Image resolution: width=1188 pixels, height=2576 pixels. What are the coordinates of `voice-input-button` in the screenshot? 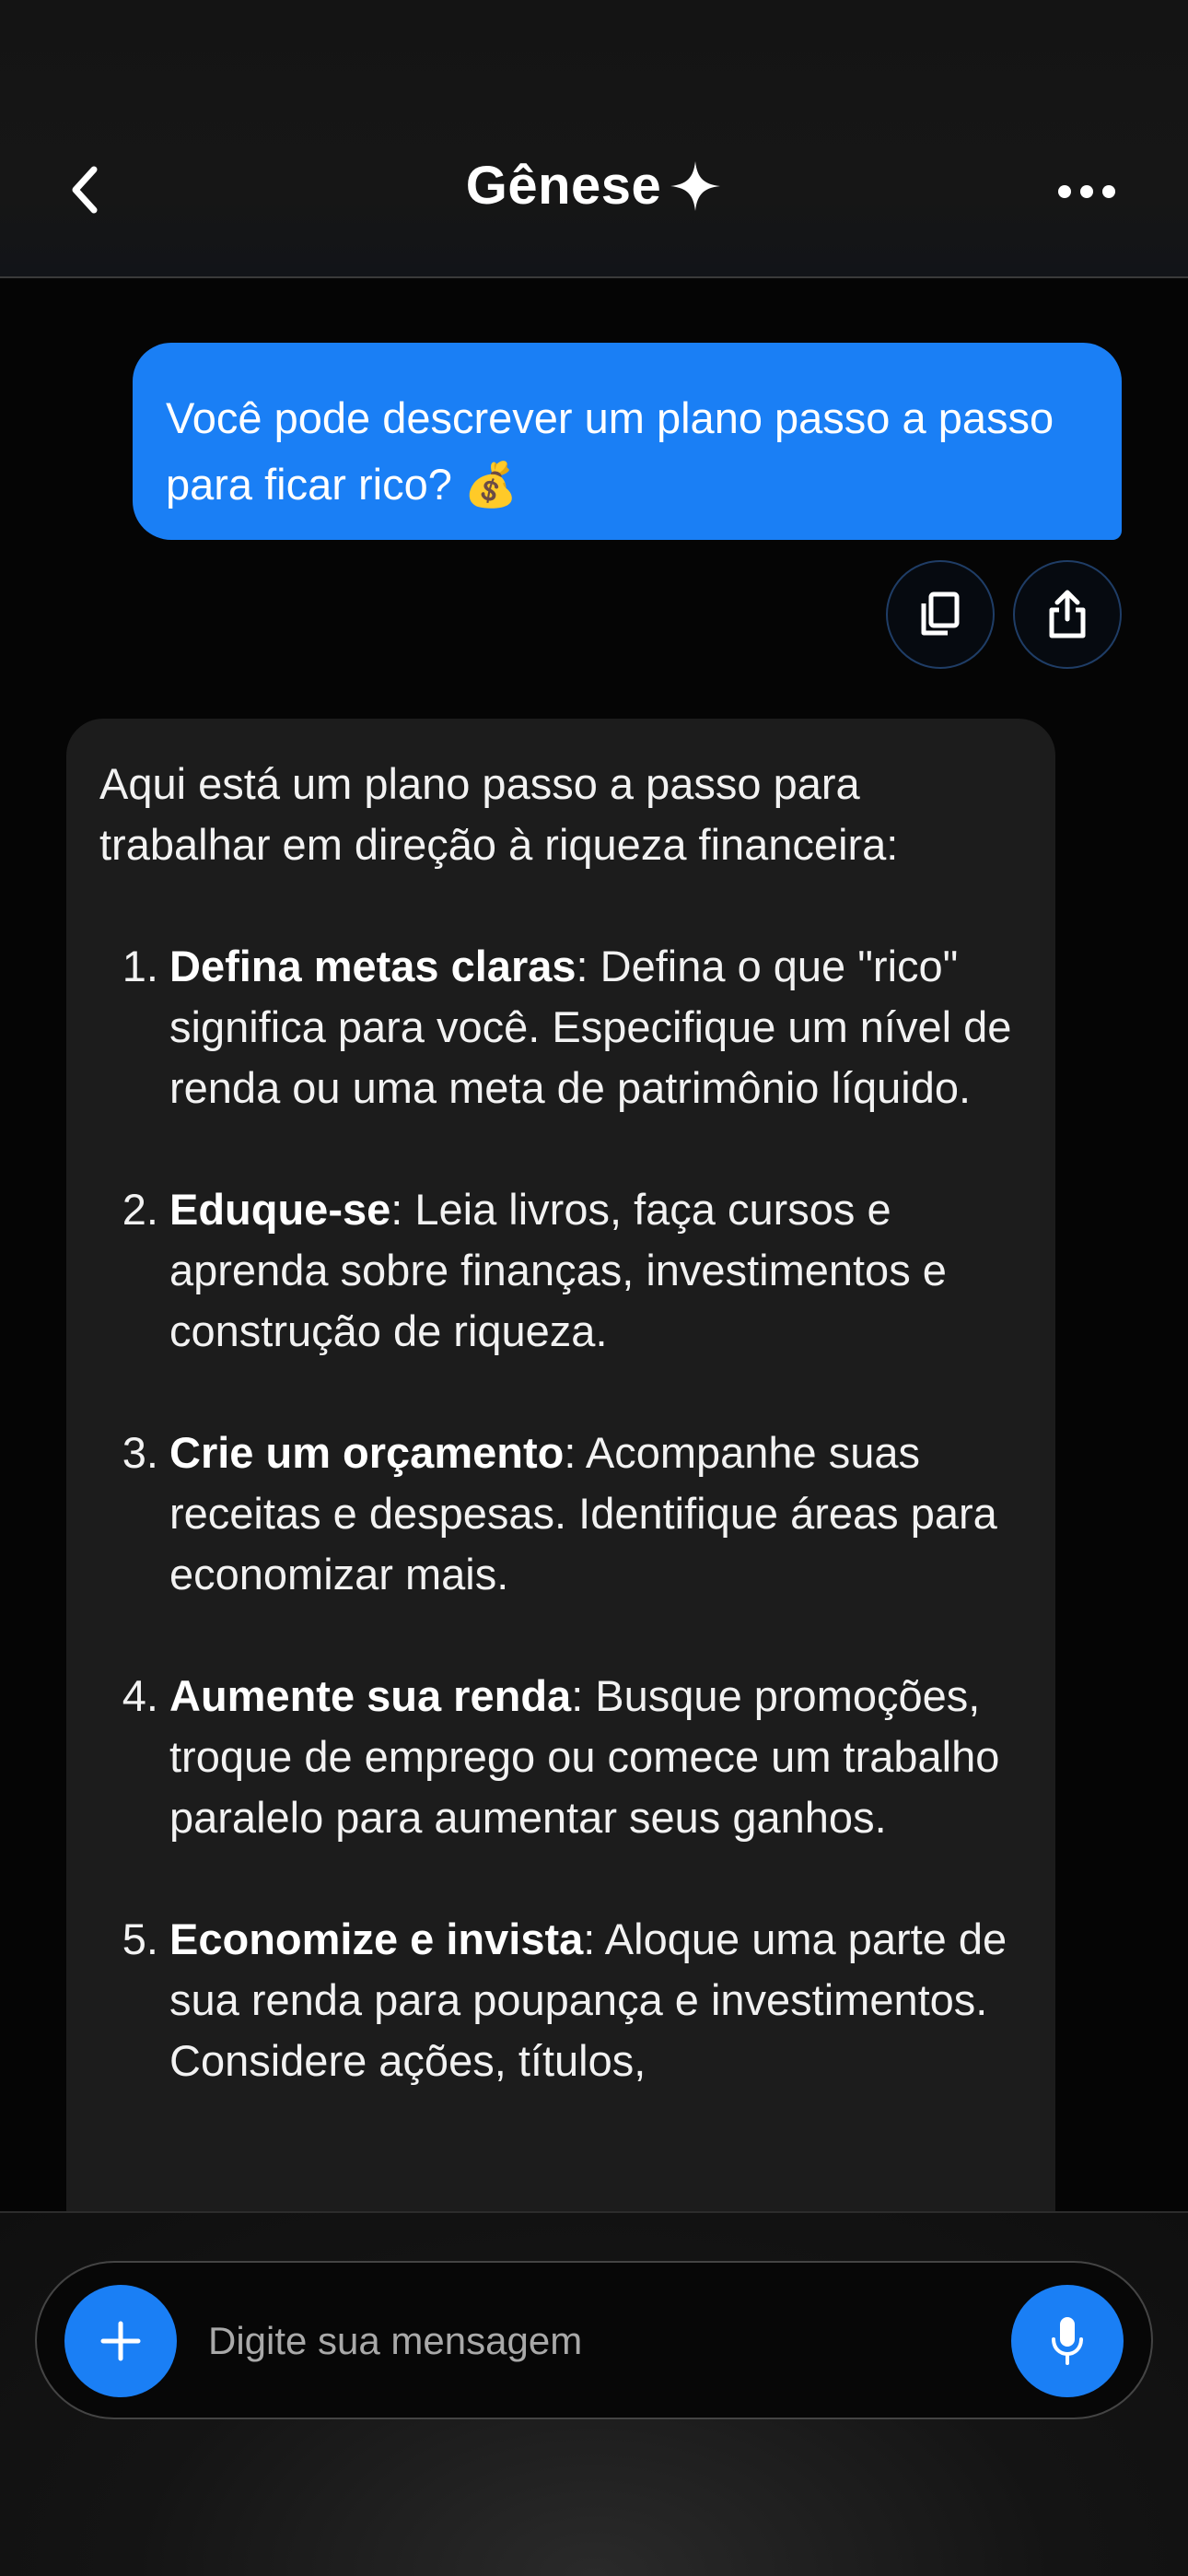 It's located at (1067, 2341).